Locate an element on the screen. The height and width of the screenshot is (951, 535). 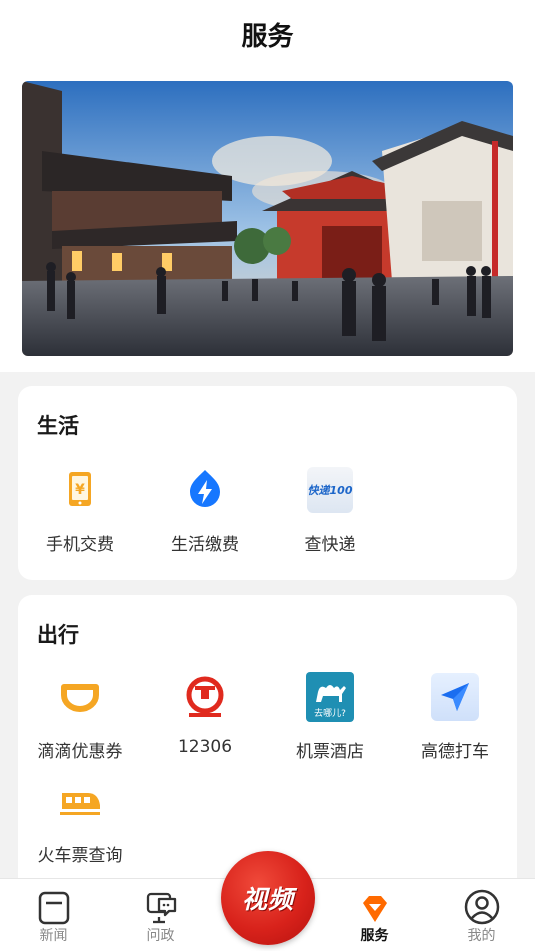
kuaidi100-icon: 快递100 is located at coordinates (330, 490).